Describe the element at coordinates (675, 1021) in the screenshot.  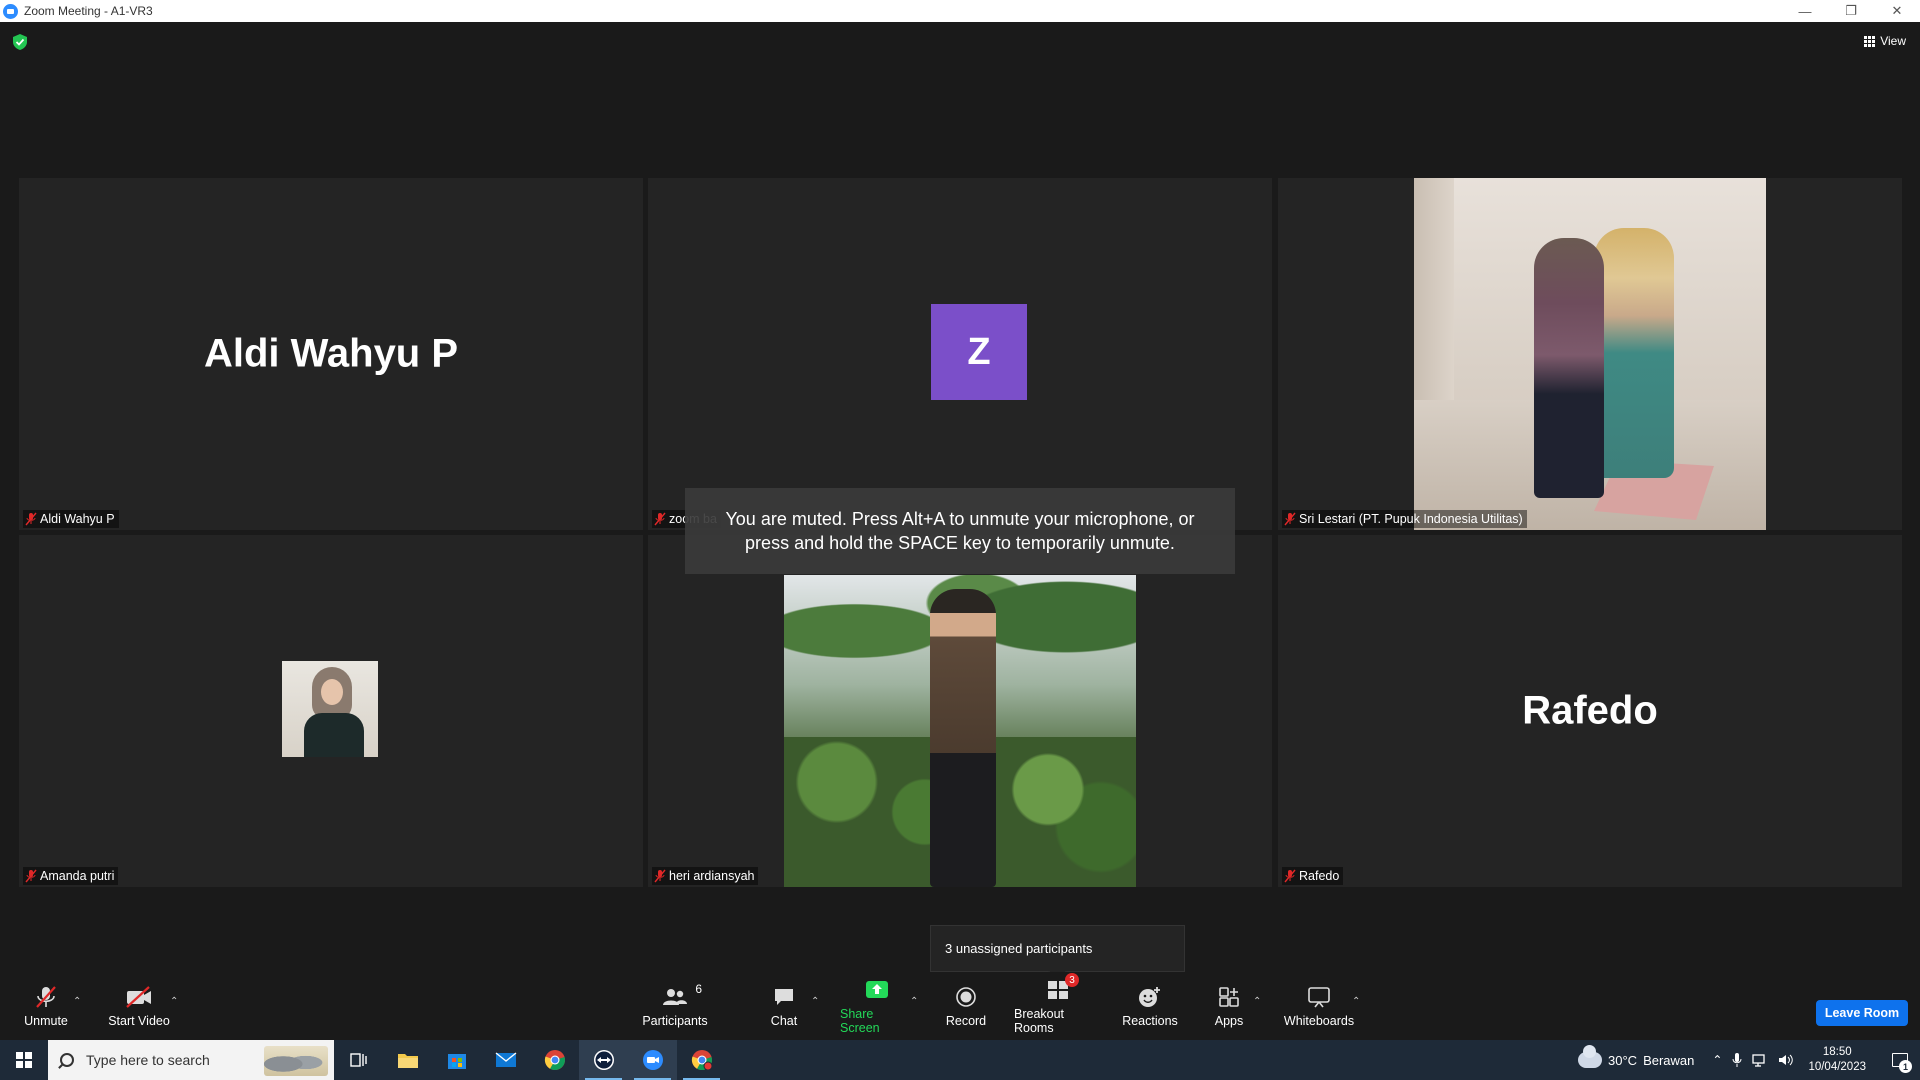
I see `participants-label: Participants` at that location.